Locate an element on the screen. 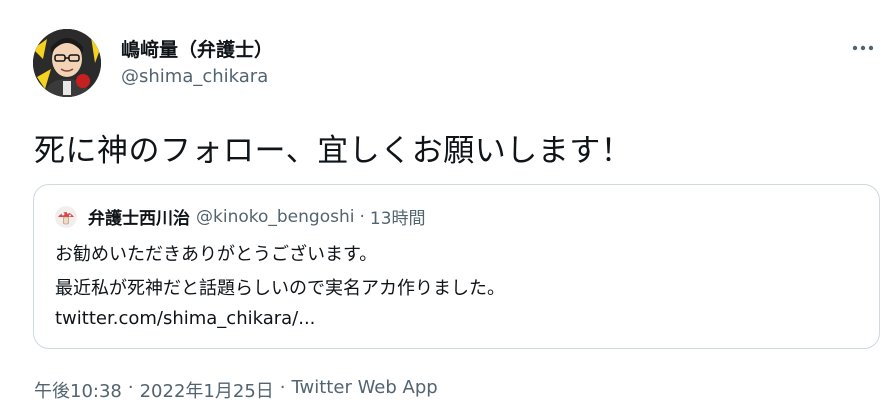 Image resolution: width=881 pixels, height=414 pixels. author-avatar is located at coordinates (67, 63).